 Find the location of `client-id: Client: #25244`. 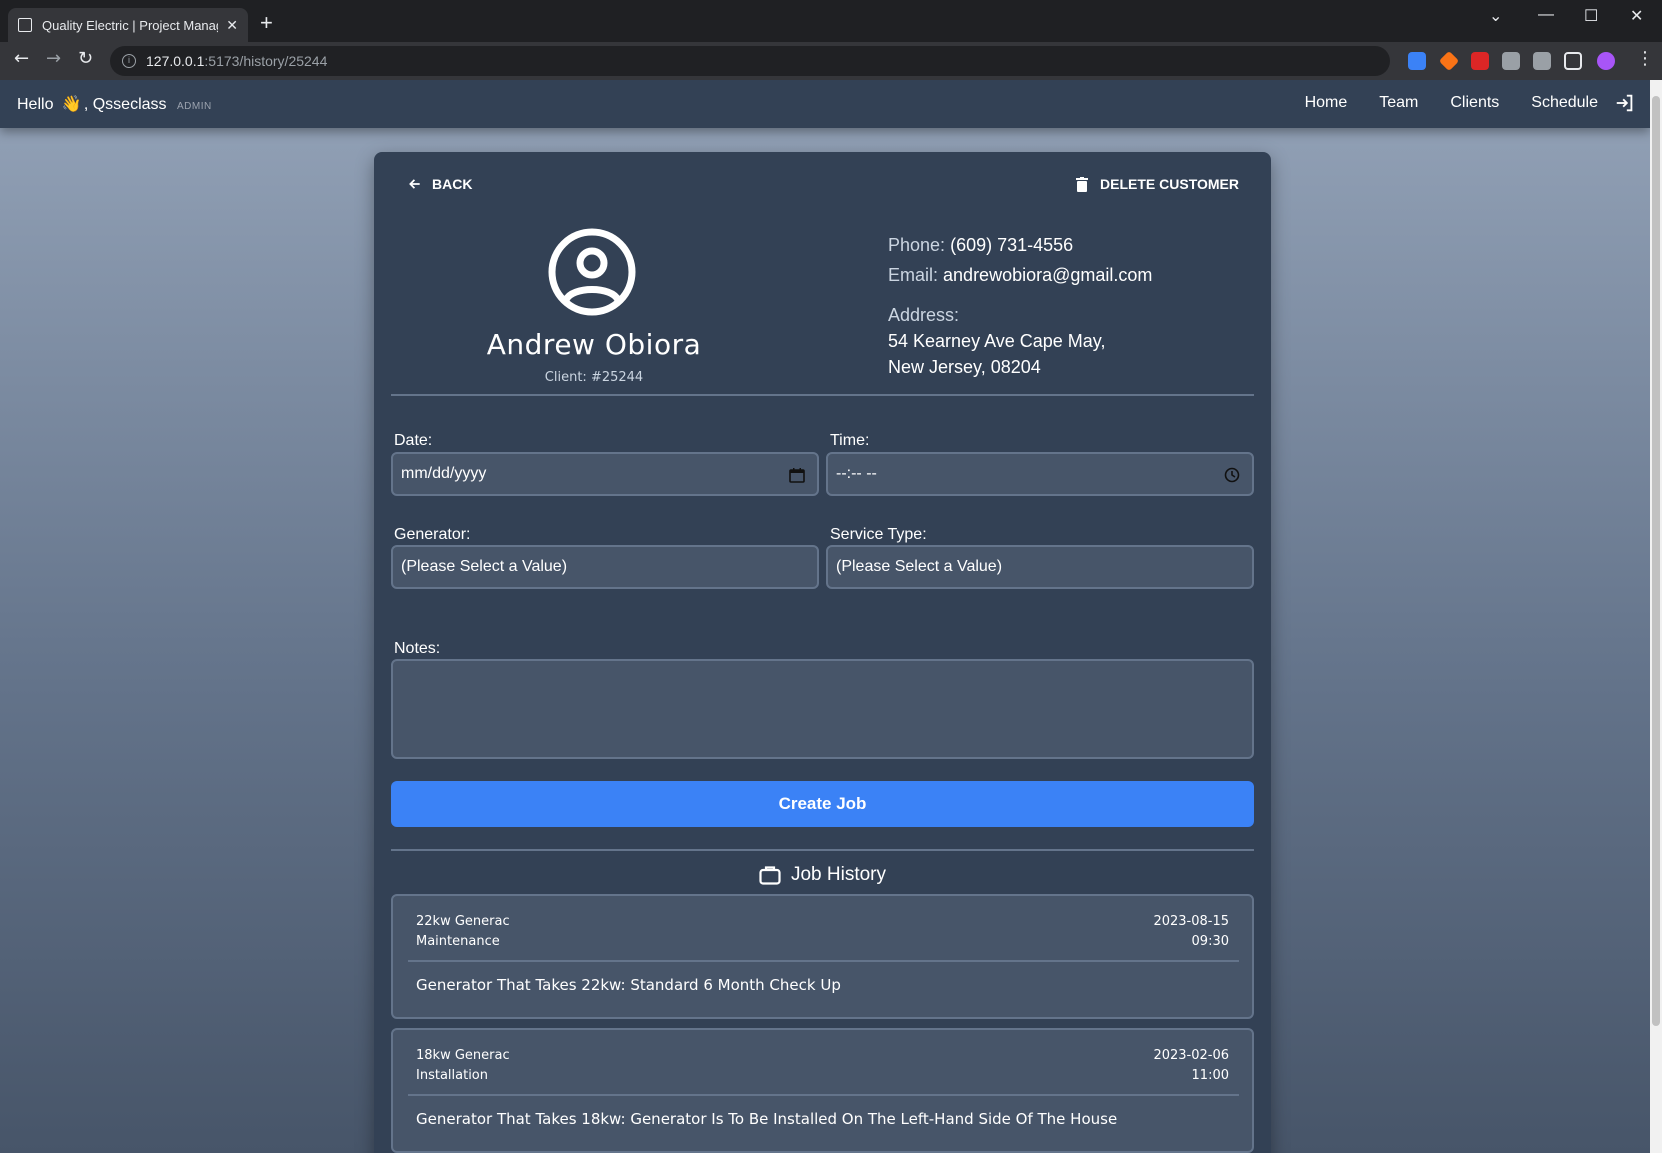

client-id: Client: #25244 is located at coordinates (594, 377).